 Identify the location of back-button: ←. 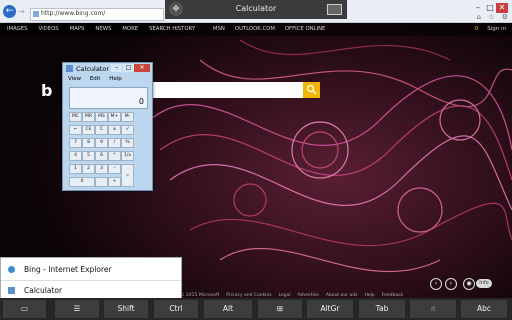
(9, 11).